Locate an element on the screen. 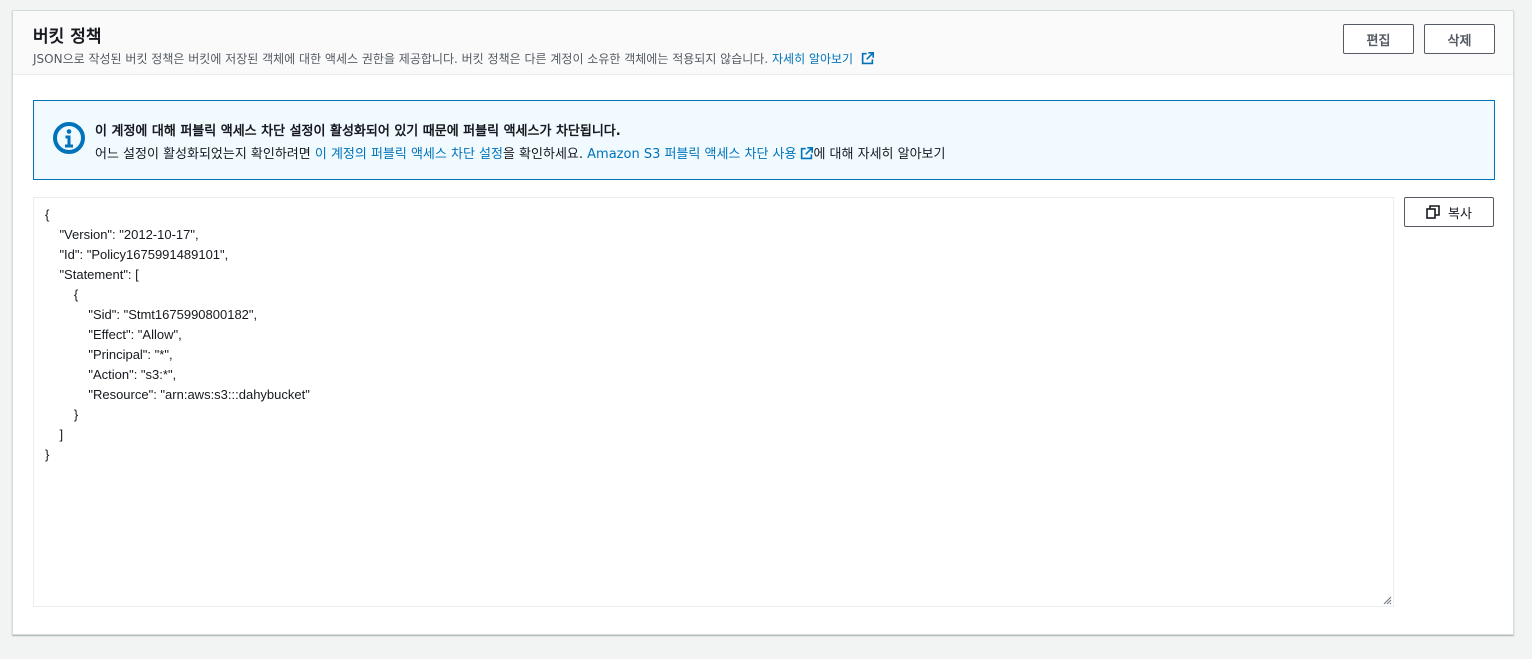 The height and width of the screenshot is (659, 1532). learn-more-label: 자세히 알아보기 is located at coordinates (812, 59).